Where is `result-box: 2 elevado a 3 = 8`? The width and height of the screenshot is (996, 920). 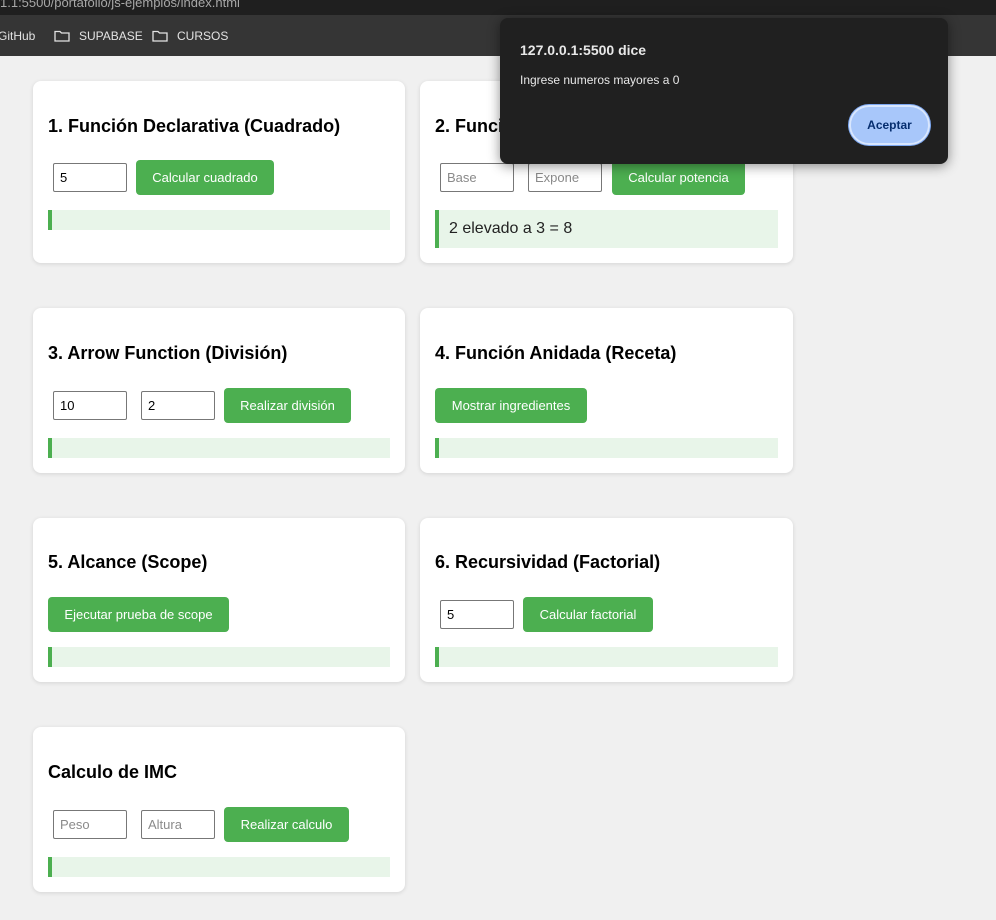
result-box: 2 elevado a 3 = 8 is located at coordinates (606, 229).